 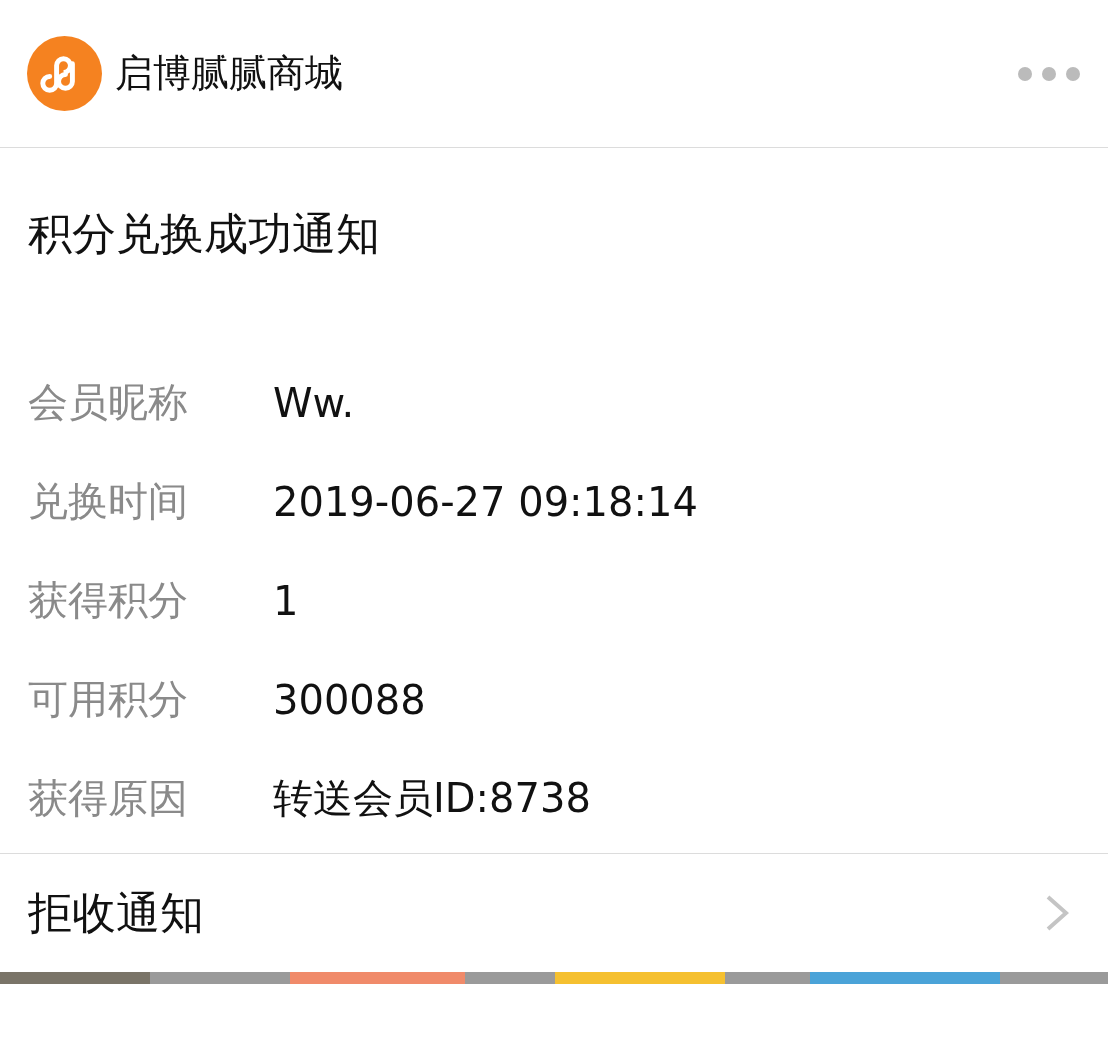 What do you see at coordinates (116, 912) in the screenshot?
I see `reject-notice-label: 拒收通知` at bounding box center [116, 912].